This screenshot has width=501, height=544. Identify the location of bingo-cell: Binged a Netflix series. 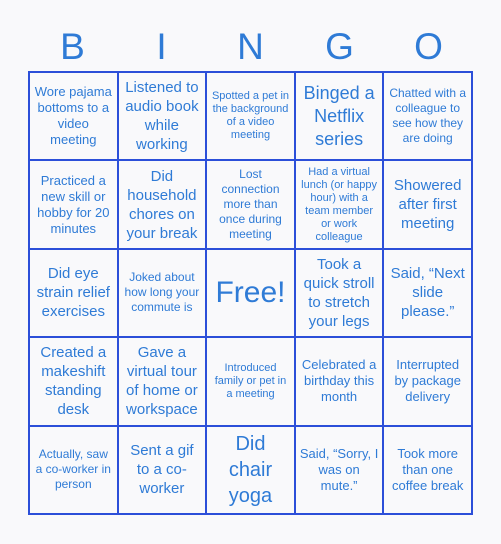
(339, 116).